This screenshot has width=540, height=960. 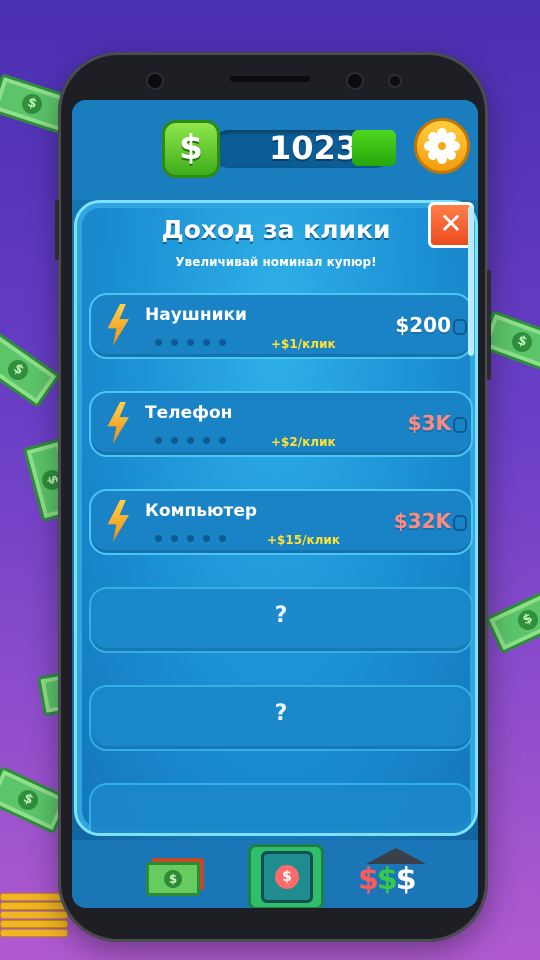 What do you see at coordinates (201, 511) in the screenshot?
I see `upgrade-name: Компьютер` at bounding box center [201, 511].